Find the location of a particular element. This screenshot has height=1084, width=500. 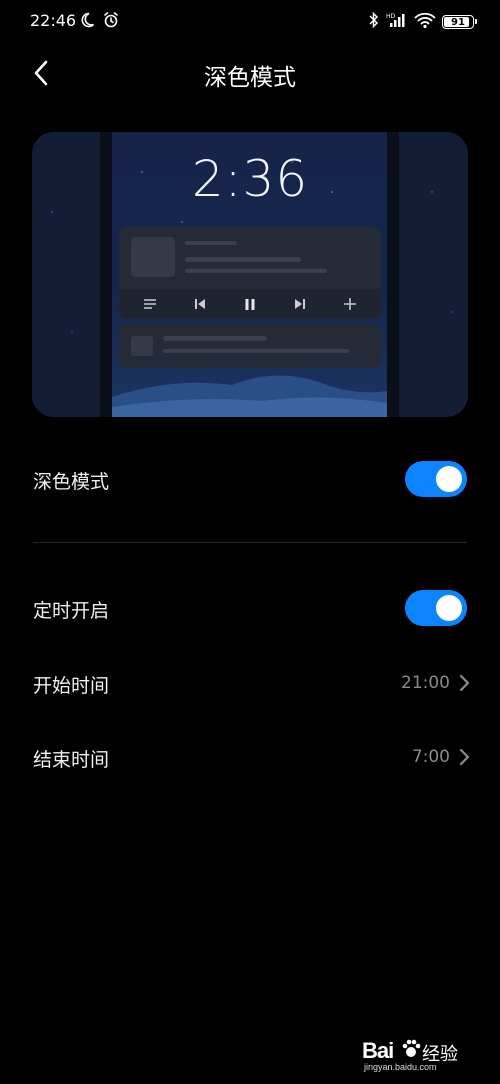

preview-notification is located at coordinates (250, 273).